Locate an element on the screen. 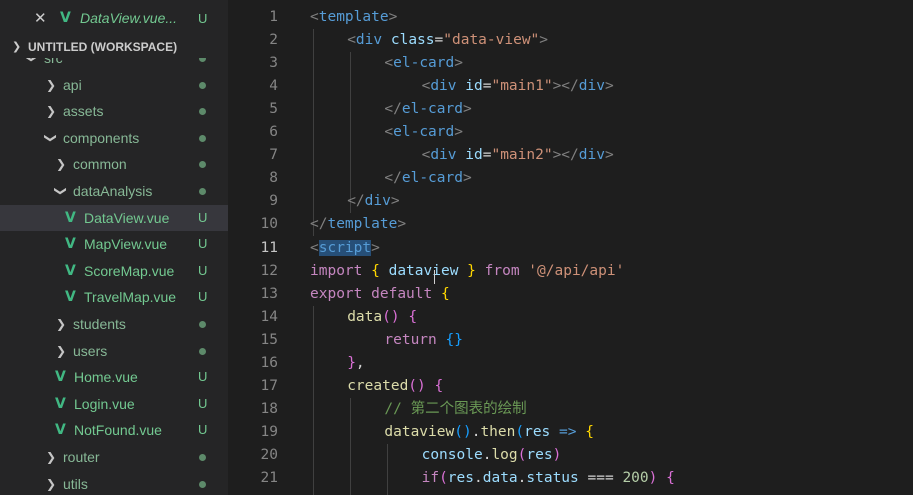 This screenshot has width=913, height=495. tree-item-students: ❯ students is located at coordinates (114, 324).